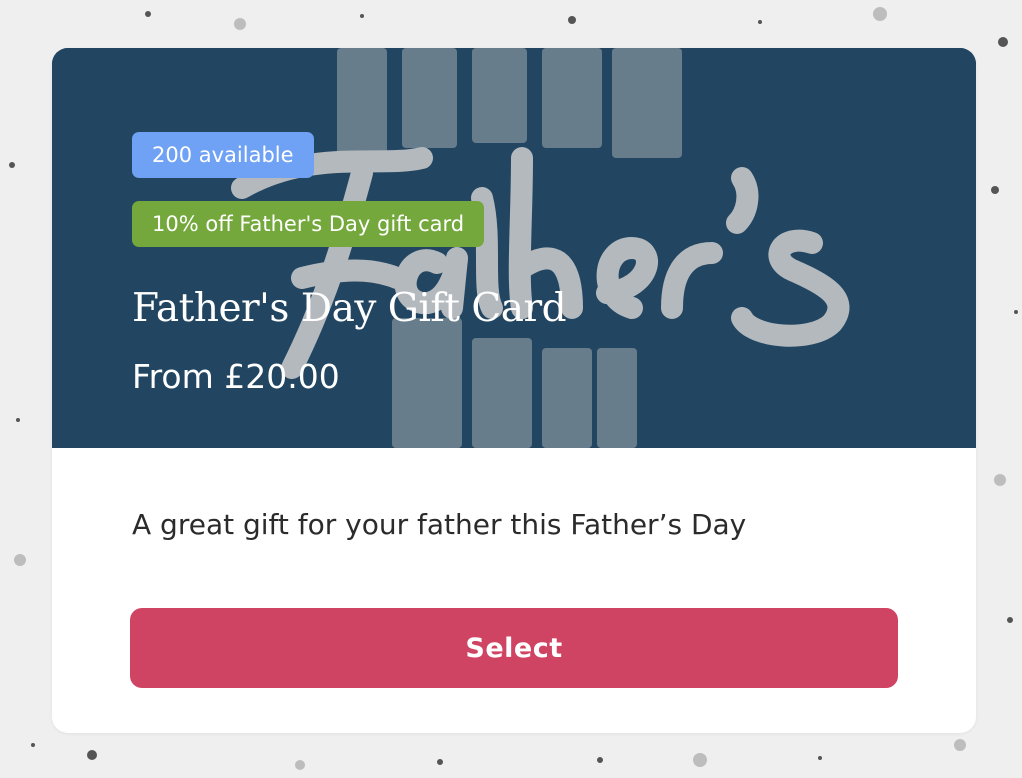  I want to click on availability-badge: 200 available, so click(223, 155).